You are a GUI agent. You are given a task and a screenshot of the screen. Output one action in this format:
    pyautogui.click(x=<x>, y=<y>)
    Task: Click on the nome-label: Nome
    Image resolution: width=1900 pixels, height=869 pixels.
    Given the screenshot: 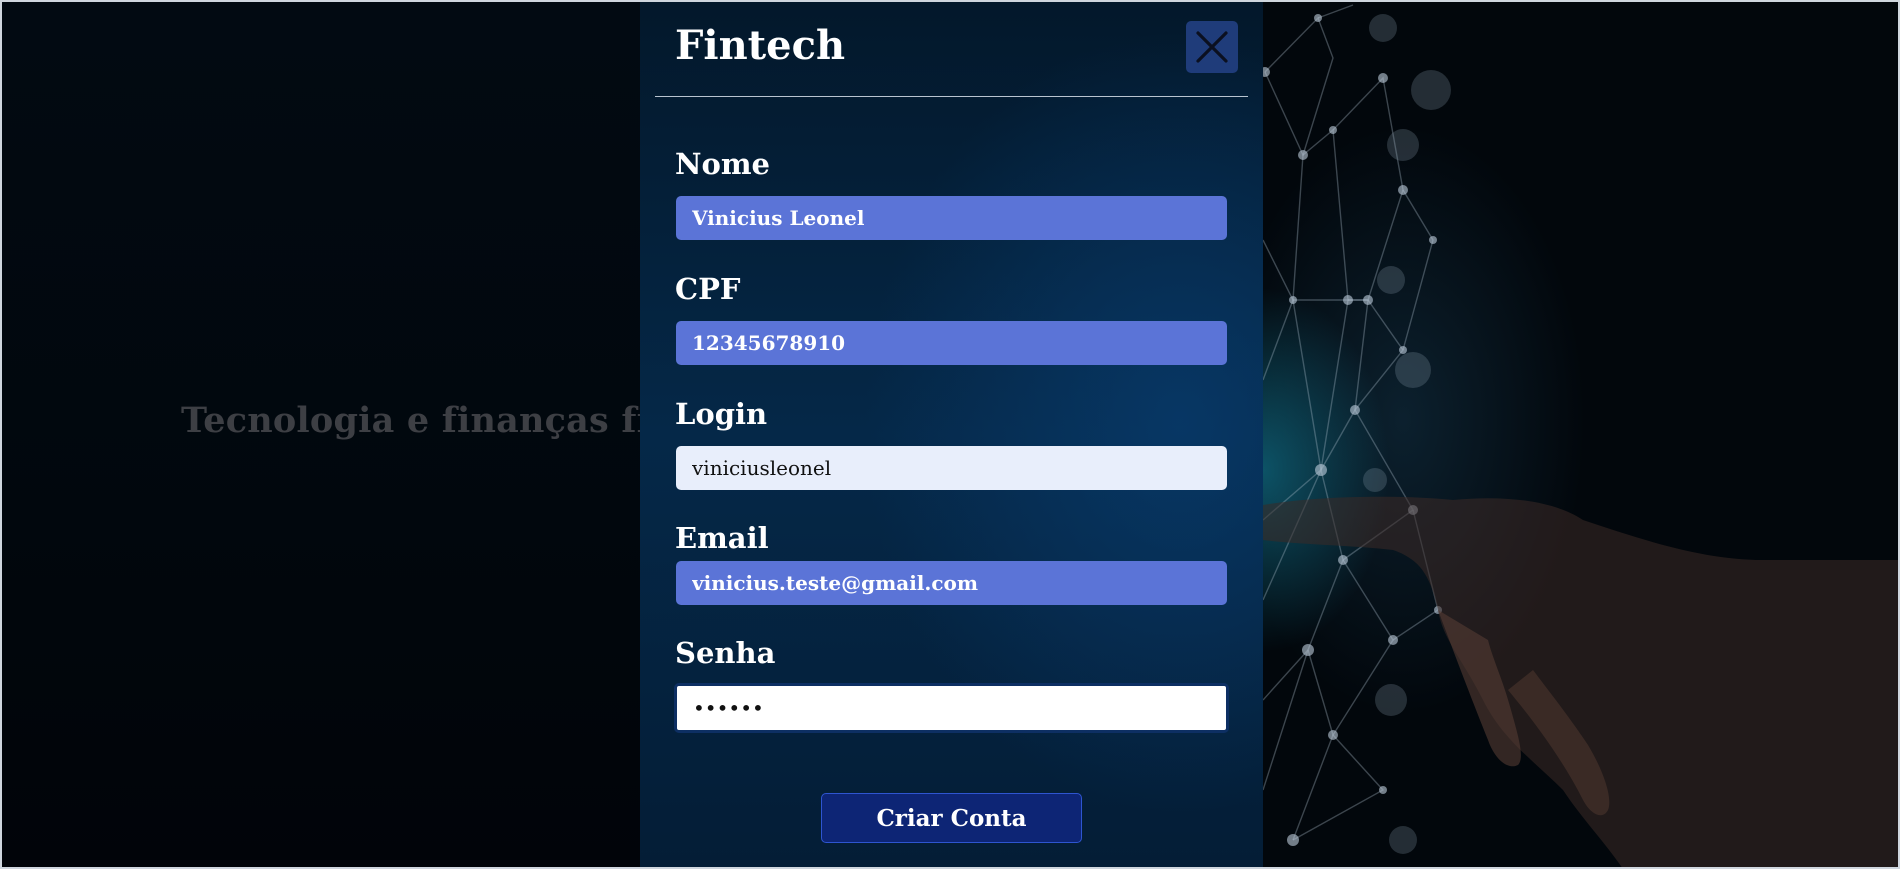 What is the action you would take?
    pyautogui.click(x=722, y=164)
    